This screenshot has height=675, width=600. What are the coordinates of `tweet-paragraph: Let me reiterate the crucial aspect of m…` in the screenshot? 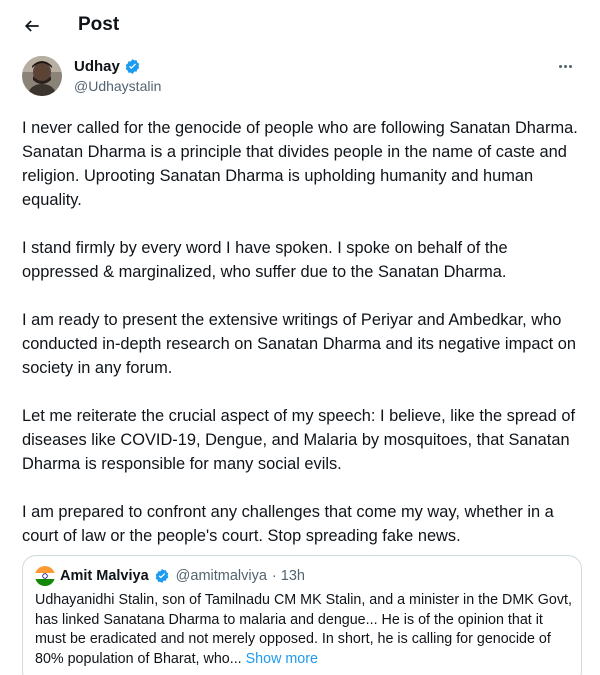 It's located at (299, 440).